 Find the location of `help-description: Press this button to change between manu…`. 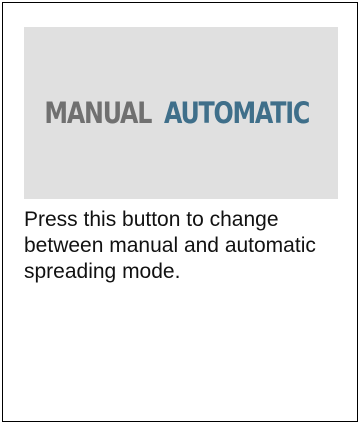

help-description: Press this button to change between manu… is located at coordinates (170, 245).